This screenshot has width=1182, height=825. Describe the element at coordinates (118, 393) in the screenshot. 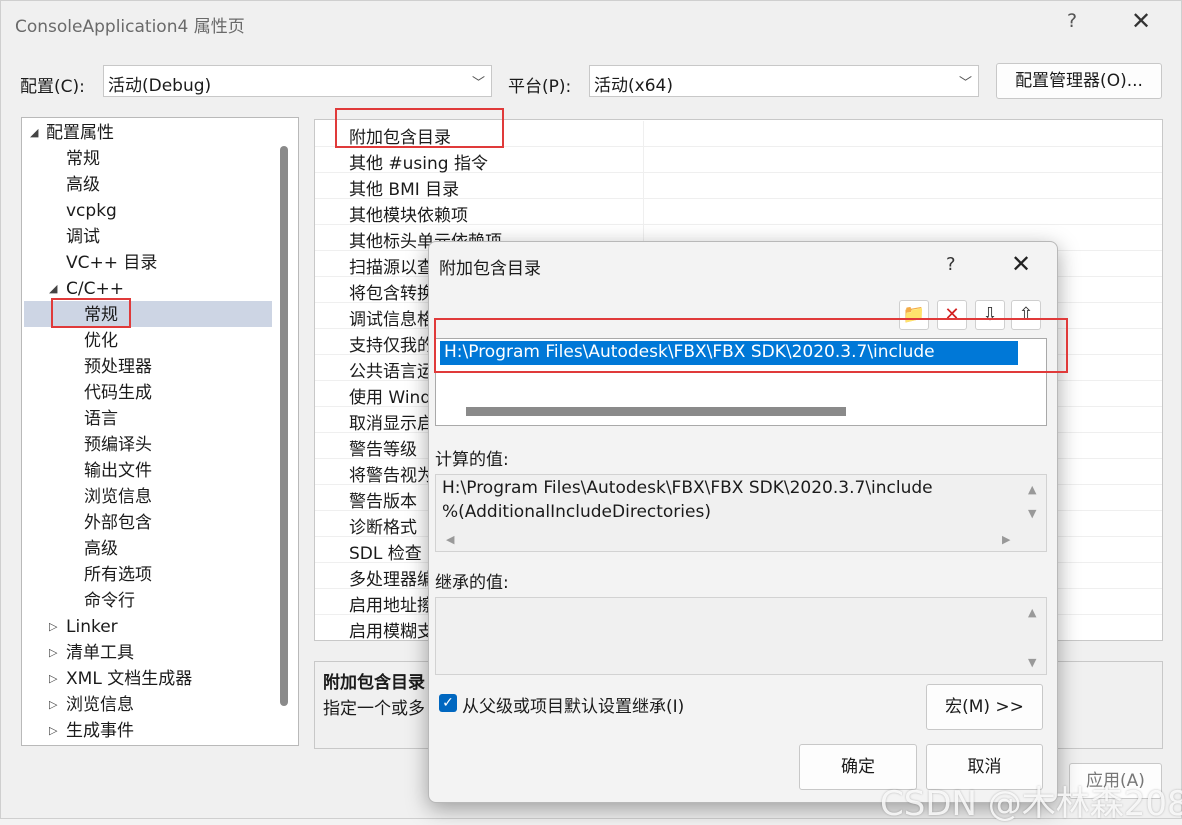

I see `tree-item-cpp-codegen: 代码生成` at that location.